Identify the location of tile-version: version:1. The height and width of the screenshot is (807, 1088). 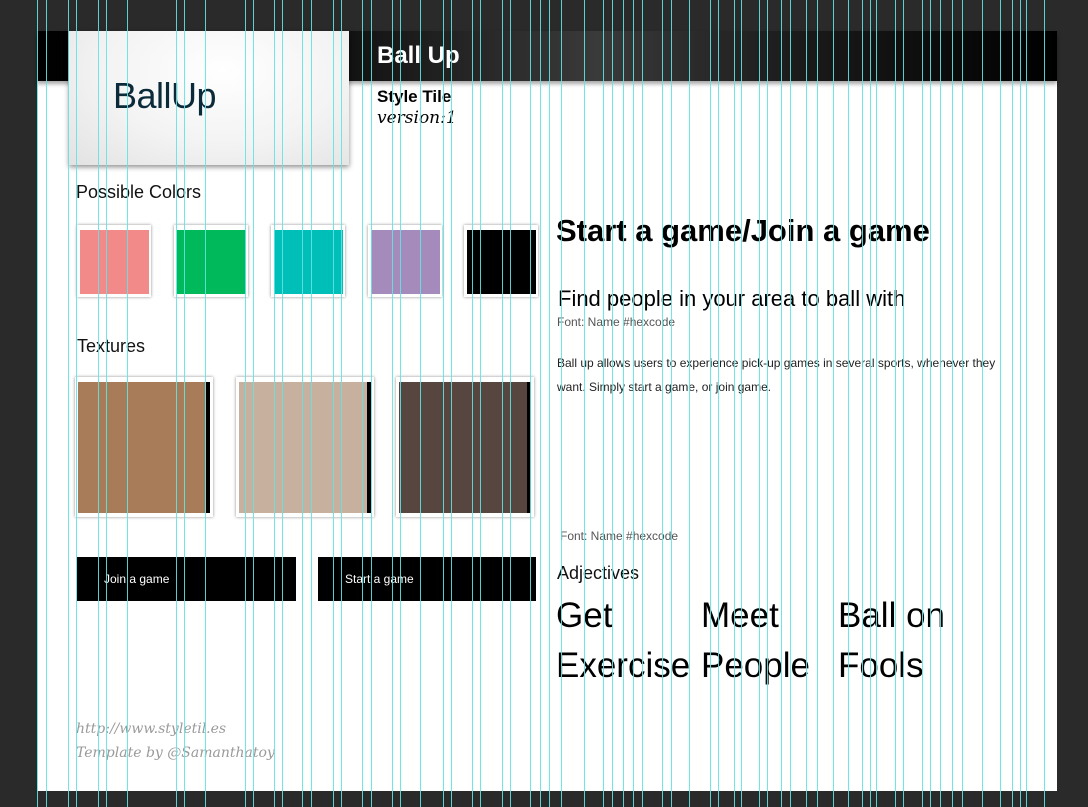
(417, 118).